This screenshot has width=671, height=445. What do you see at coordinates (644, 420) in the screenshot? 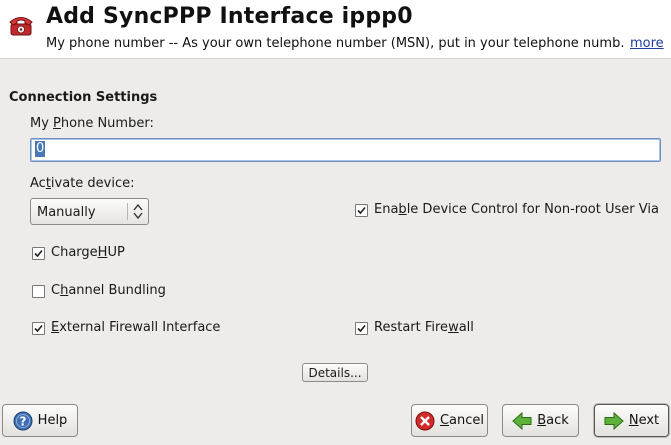
I see `next-button-label: Next` at bounding box center [644, 420].